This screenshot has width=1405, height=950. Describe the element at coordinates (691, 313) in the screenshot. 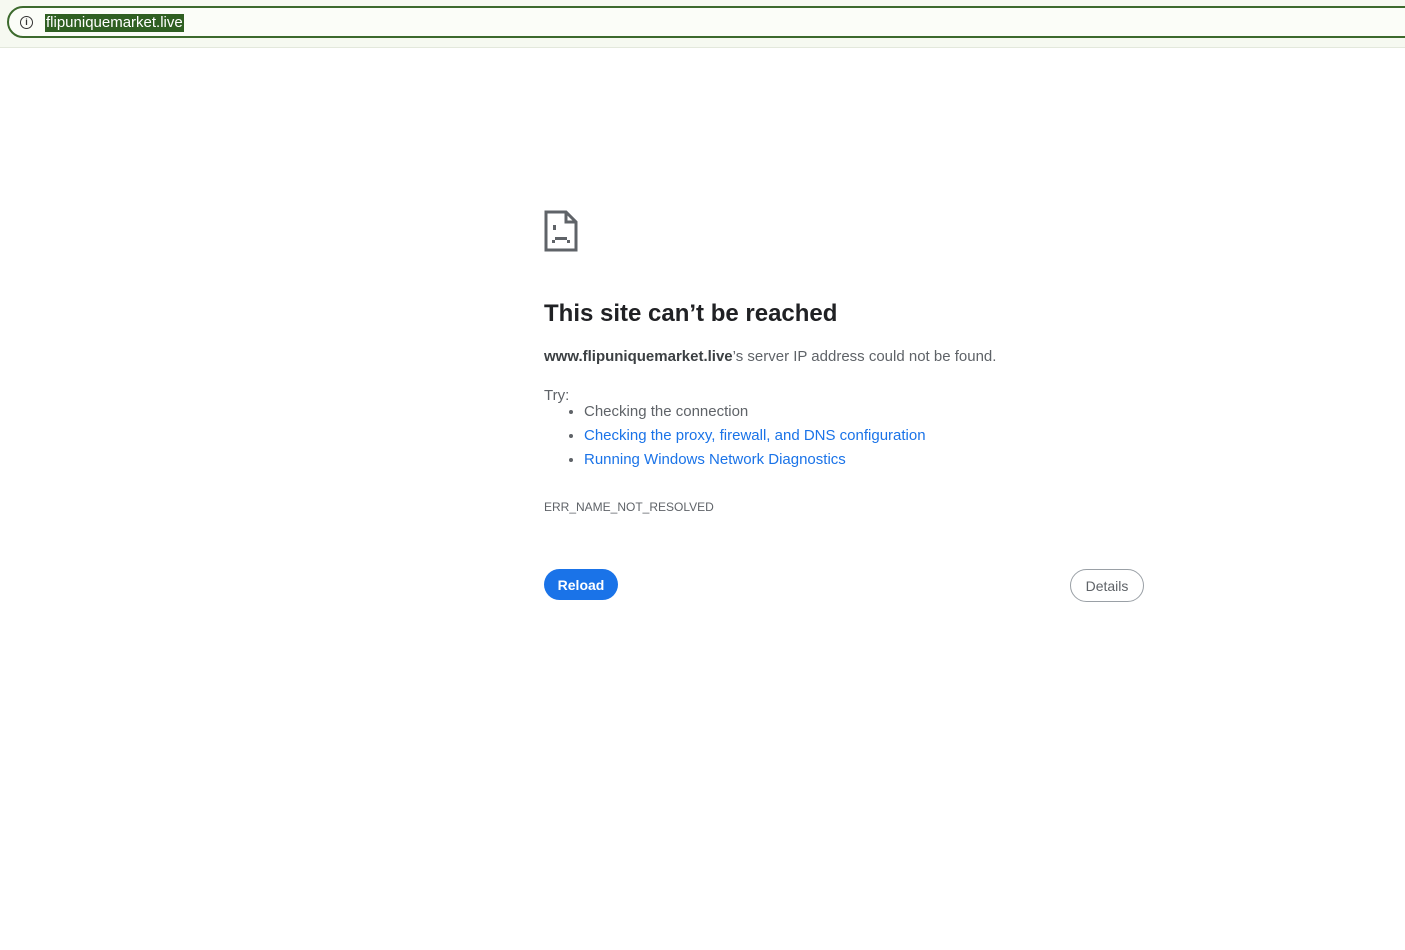

I see `error-title: This site can’t be reached` at that location.